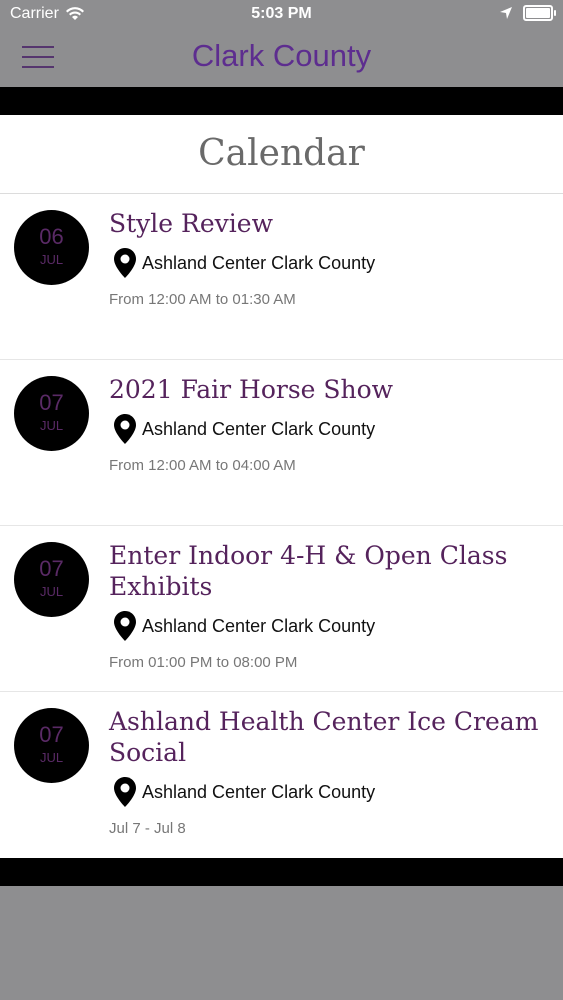  What do you see at coordinates (203, 662) in the screenshot?
I see `event-time: From 01:00 PM to 08:00 PM` at bounding box center [203, 662].